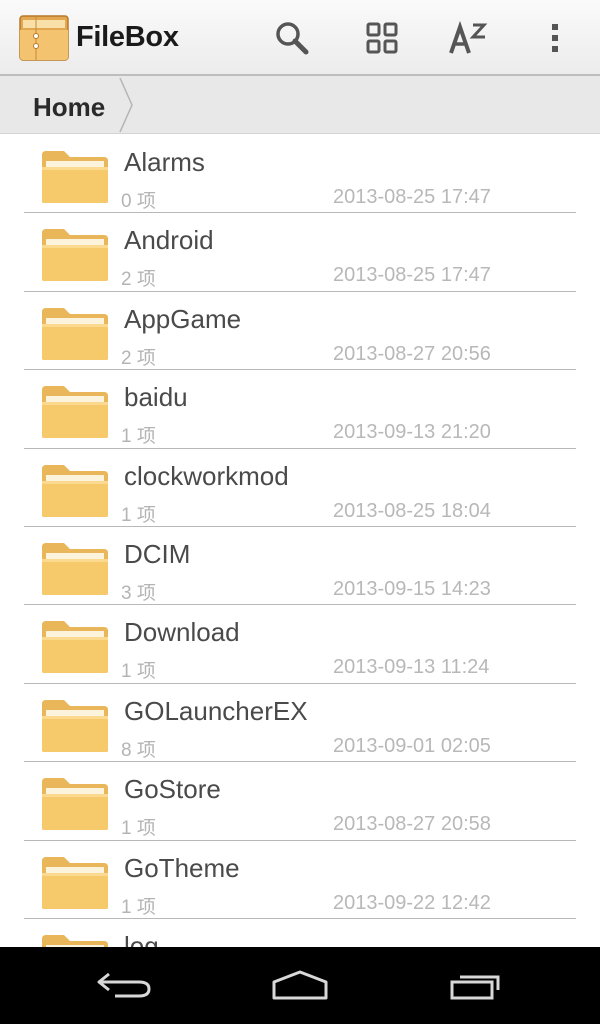  I want to click on folder-name: GOLauncherEX, so click(216, 710).